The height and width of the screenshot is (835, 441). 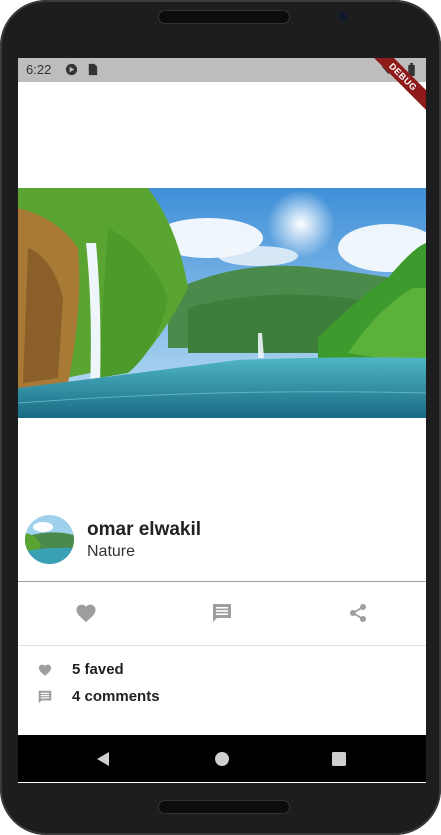 I want to click on recents-icon, so click(x=339, y=759).